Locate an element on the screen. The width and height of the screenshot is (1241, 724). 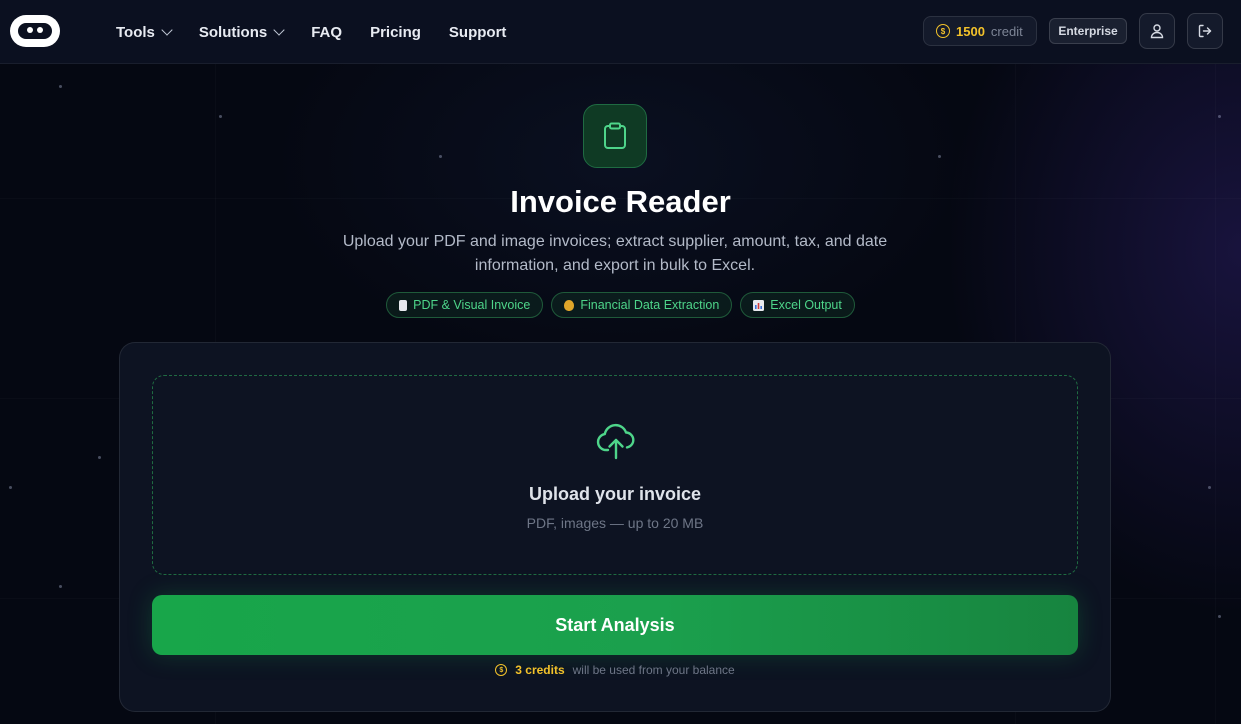
nav-faq-label: FAQ is located at coordinates (327, 32).